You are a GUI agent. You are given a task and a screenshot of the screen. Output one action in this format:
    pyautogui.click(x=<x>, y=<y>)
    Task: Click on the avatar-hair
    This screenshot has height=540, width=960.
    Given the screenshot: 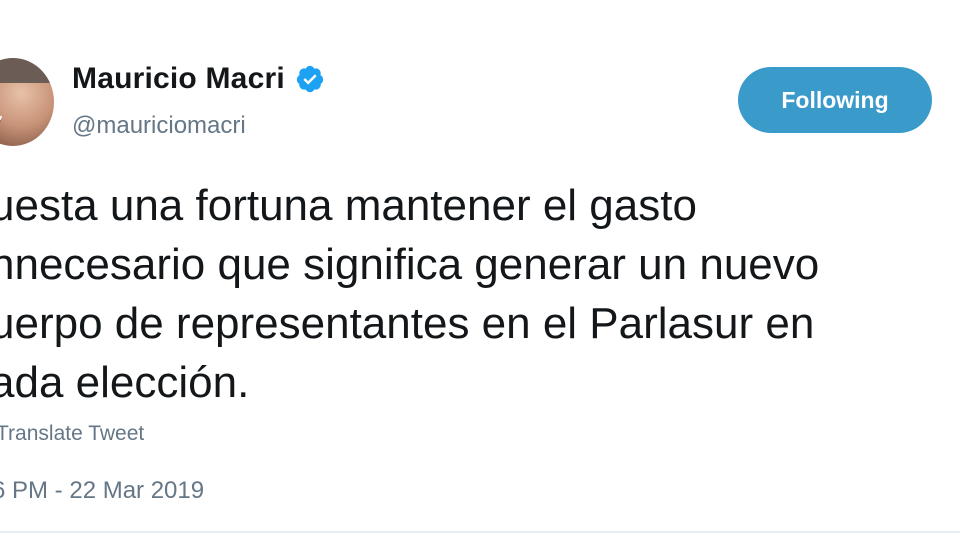 What is the action you would take?
    pyautogui.click(x=27, y=70)
    